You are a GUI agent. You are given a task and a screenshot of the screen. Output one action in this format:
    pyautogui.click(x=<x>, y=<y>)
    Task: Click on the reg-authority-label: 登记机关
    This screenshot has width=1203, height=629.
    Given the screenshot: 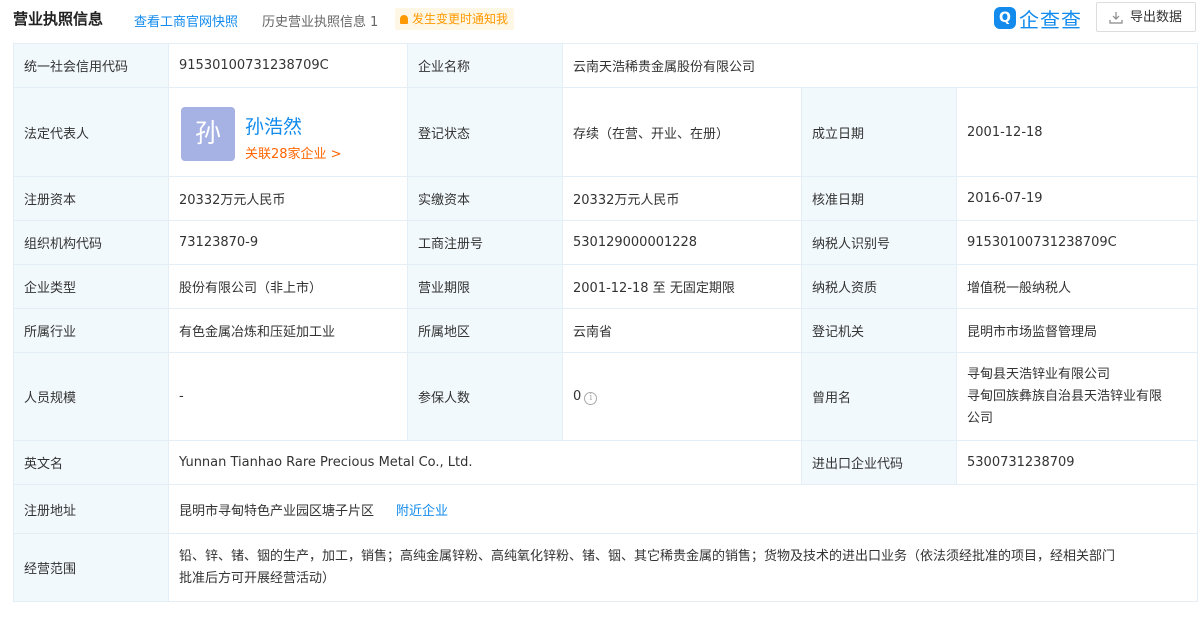 What is the action you would take?
    pyautogui.click(x=879, y=330)
    